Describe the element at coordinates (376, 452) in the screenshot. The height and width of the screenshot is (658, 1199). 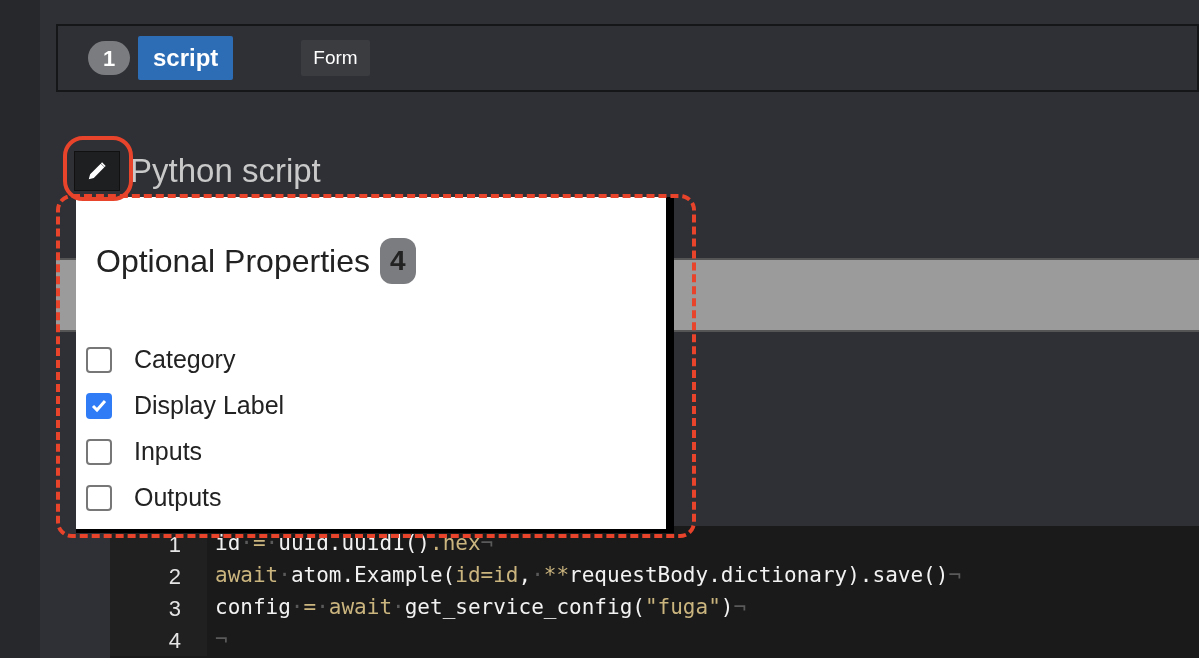
I see `option-checkbox: Inputs` at that location.